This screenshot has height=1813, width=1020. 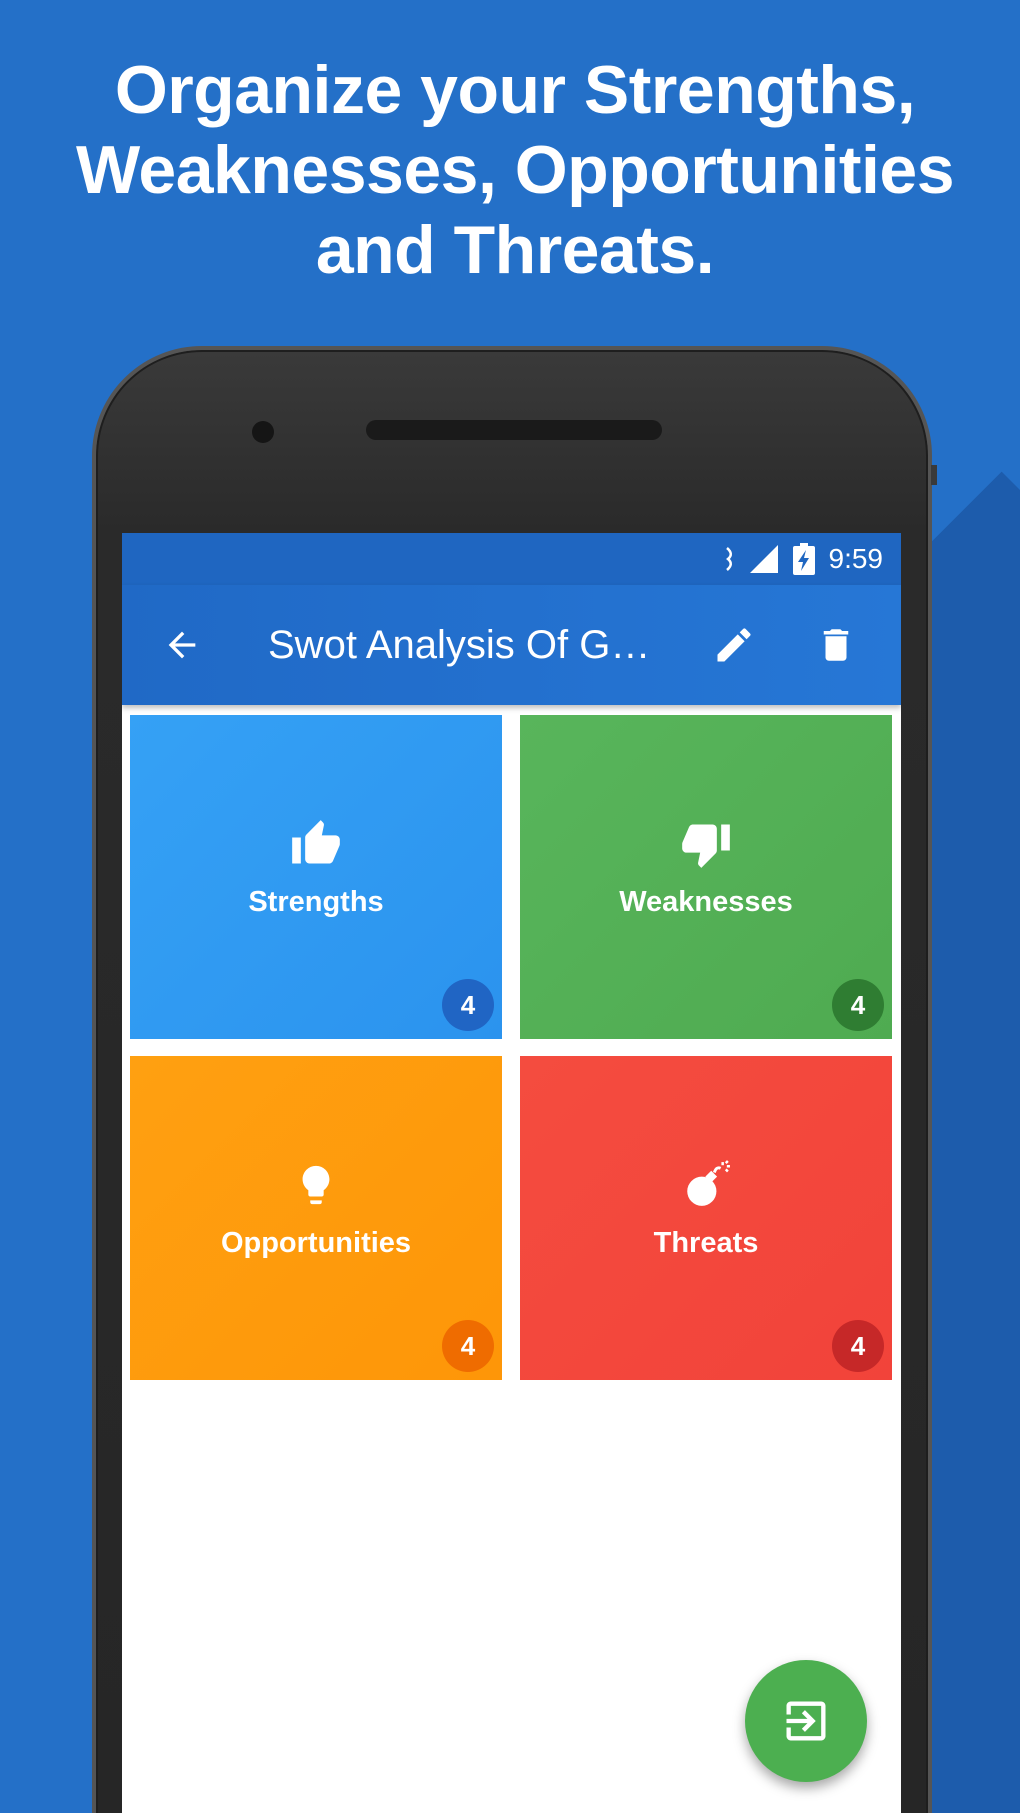 What do you see at coordinates (934, 475) in the screenshot?
I see `side-button` at bounding box center [934, 475].